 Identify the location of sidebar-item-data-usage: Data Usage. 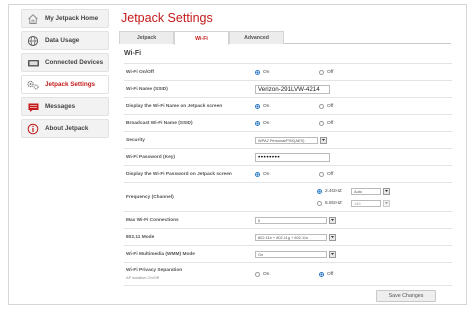
(65, 40).